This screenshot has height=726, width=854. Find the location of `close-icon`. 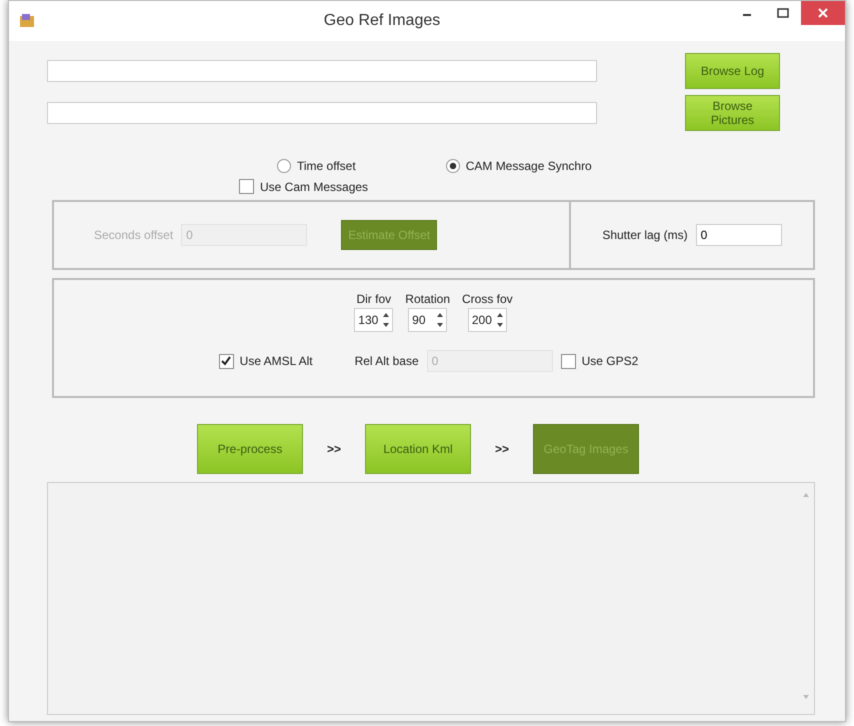

close-icon is located at coordinates (823, 13).